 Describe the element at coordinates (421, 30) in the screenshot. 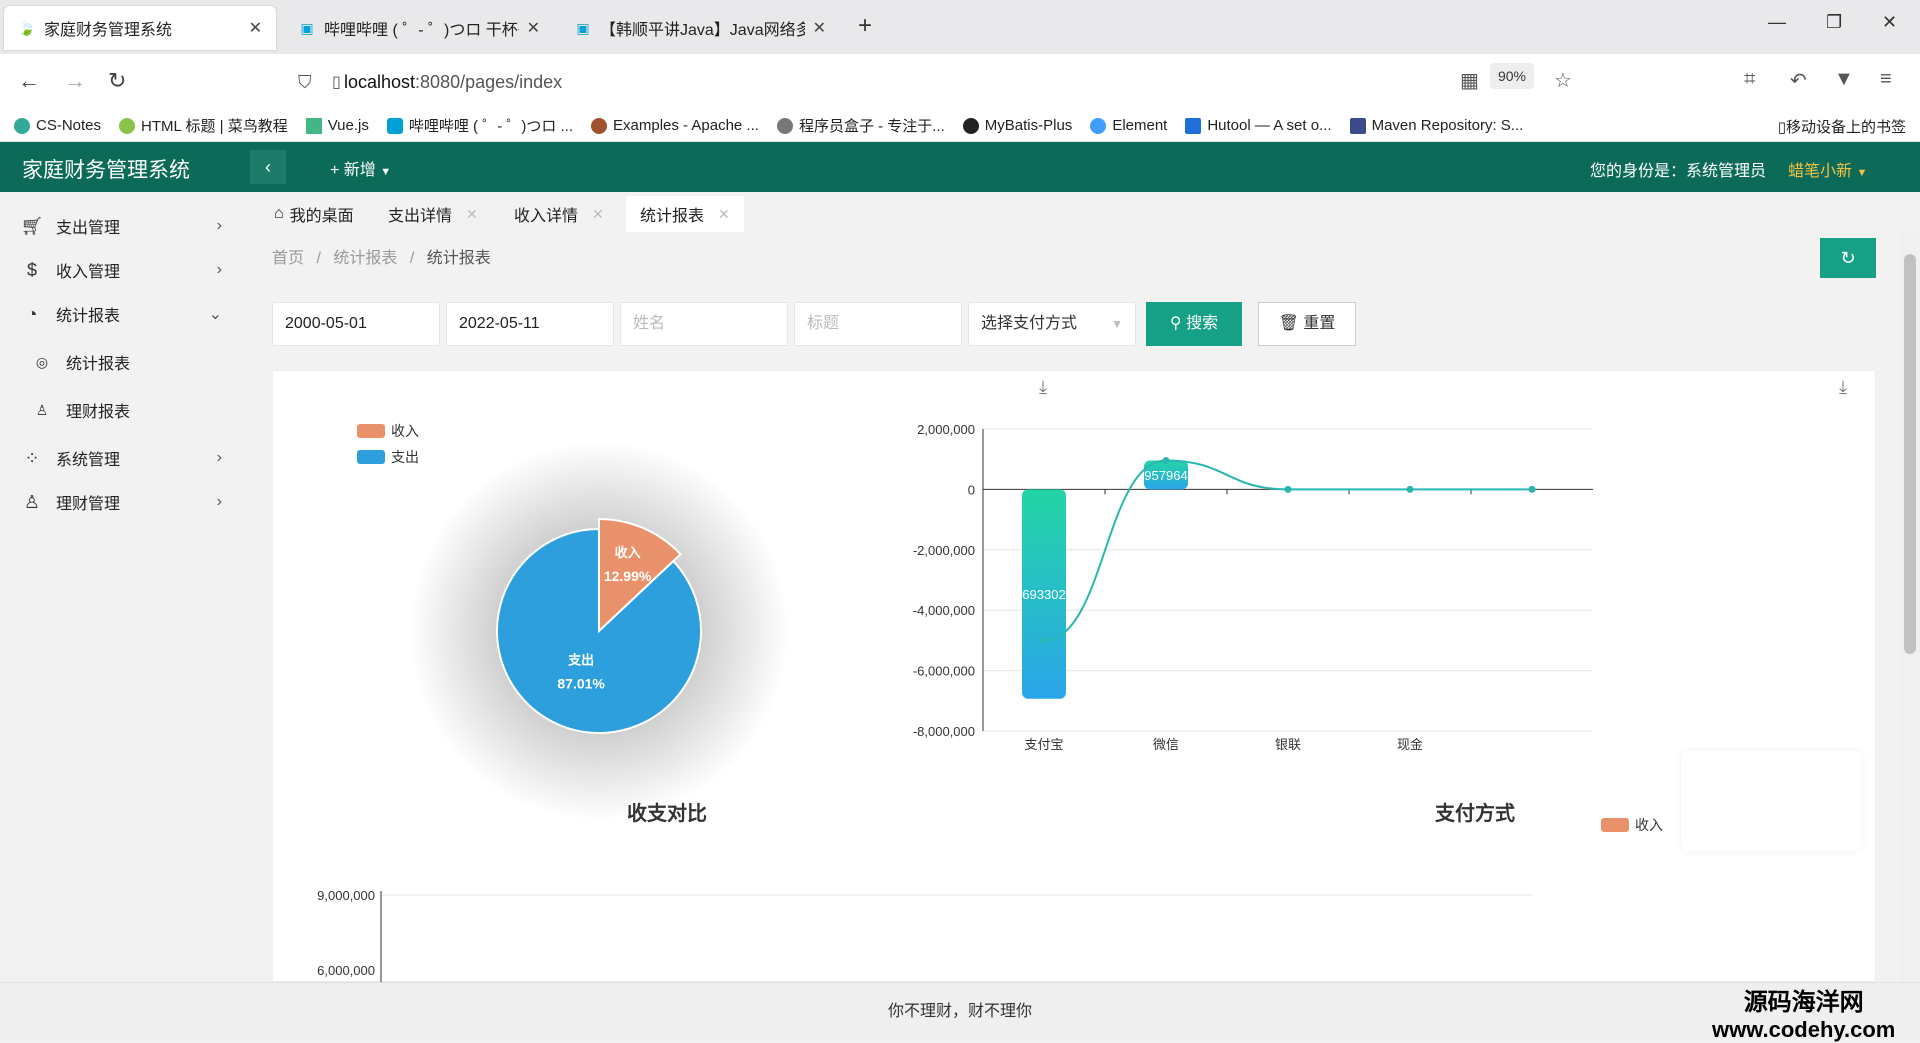

I see `tab-title: 哔哩哔哩 ( ゜- ゜)つロ 干杯~-bili` at that location.